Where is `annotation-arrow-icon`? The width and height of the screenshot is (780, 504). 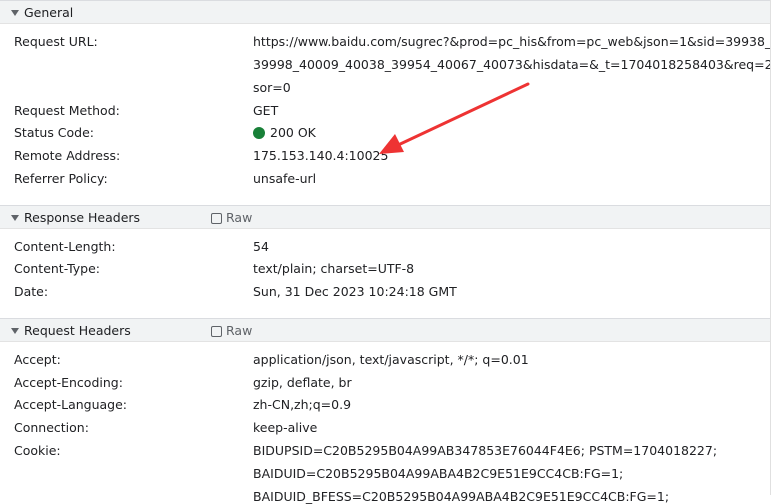 annotation-arrow-icon is located at coordinates (454, 118).